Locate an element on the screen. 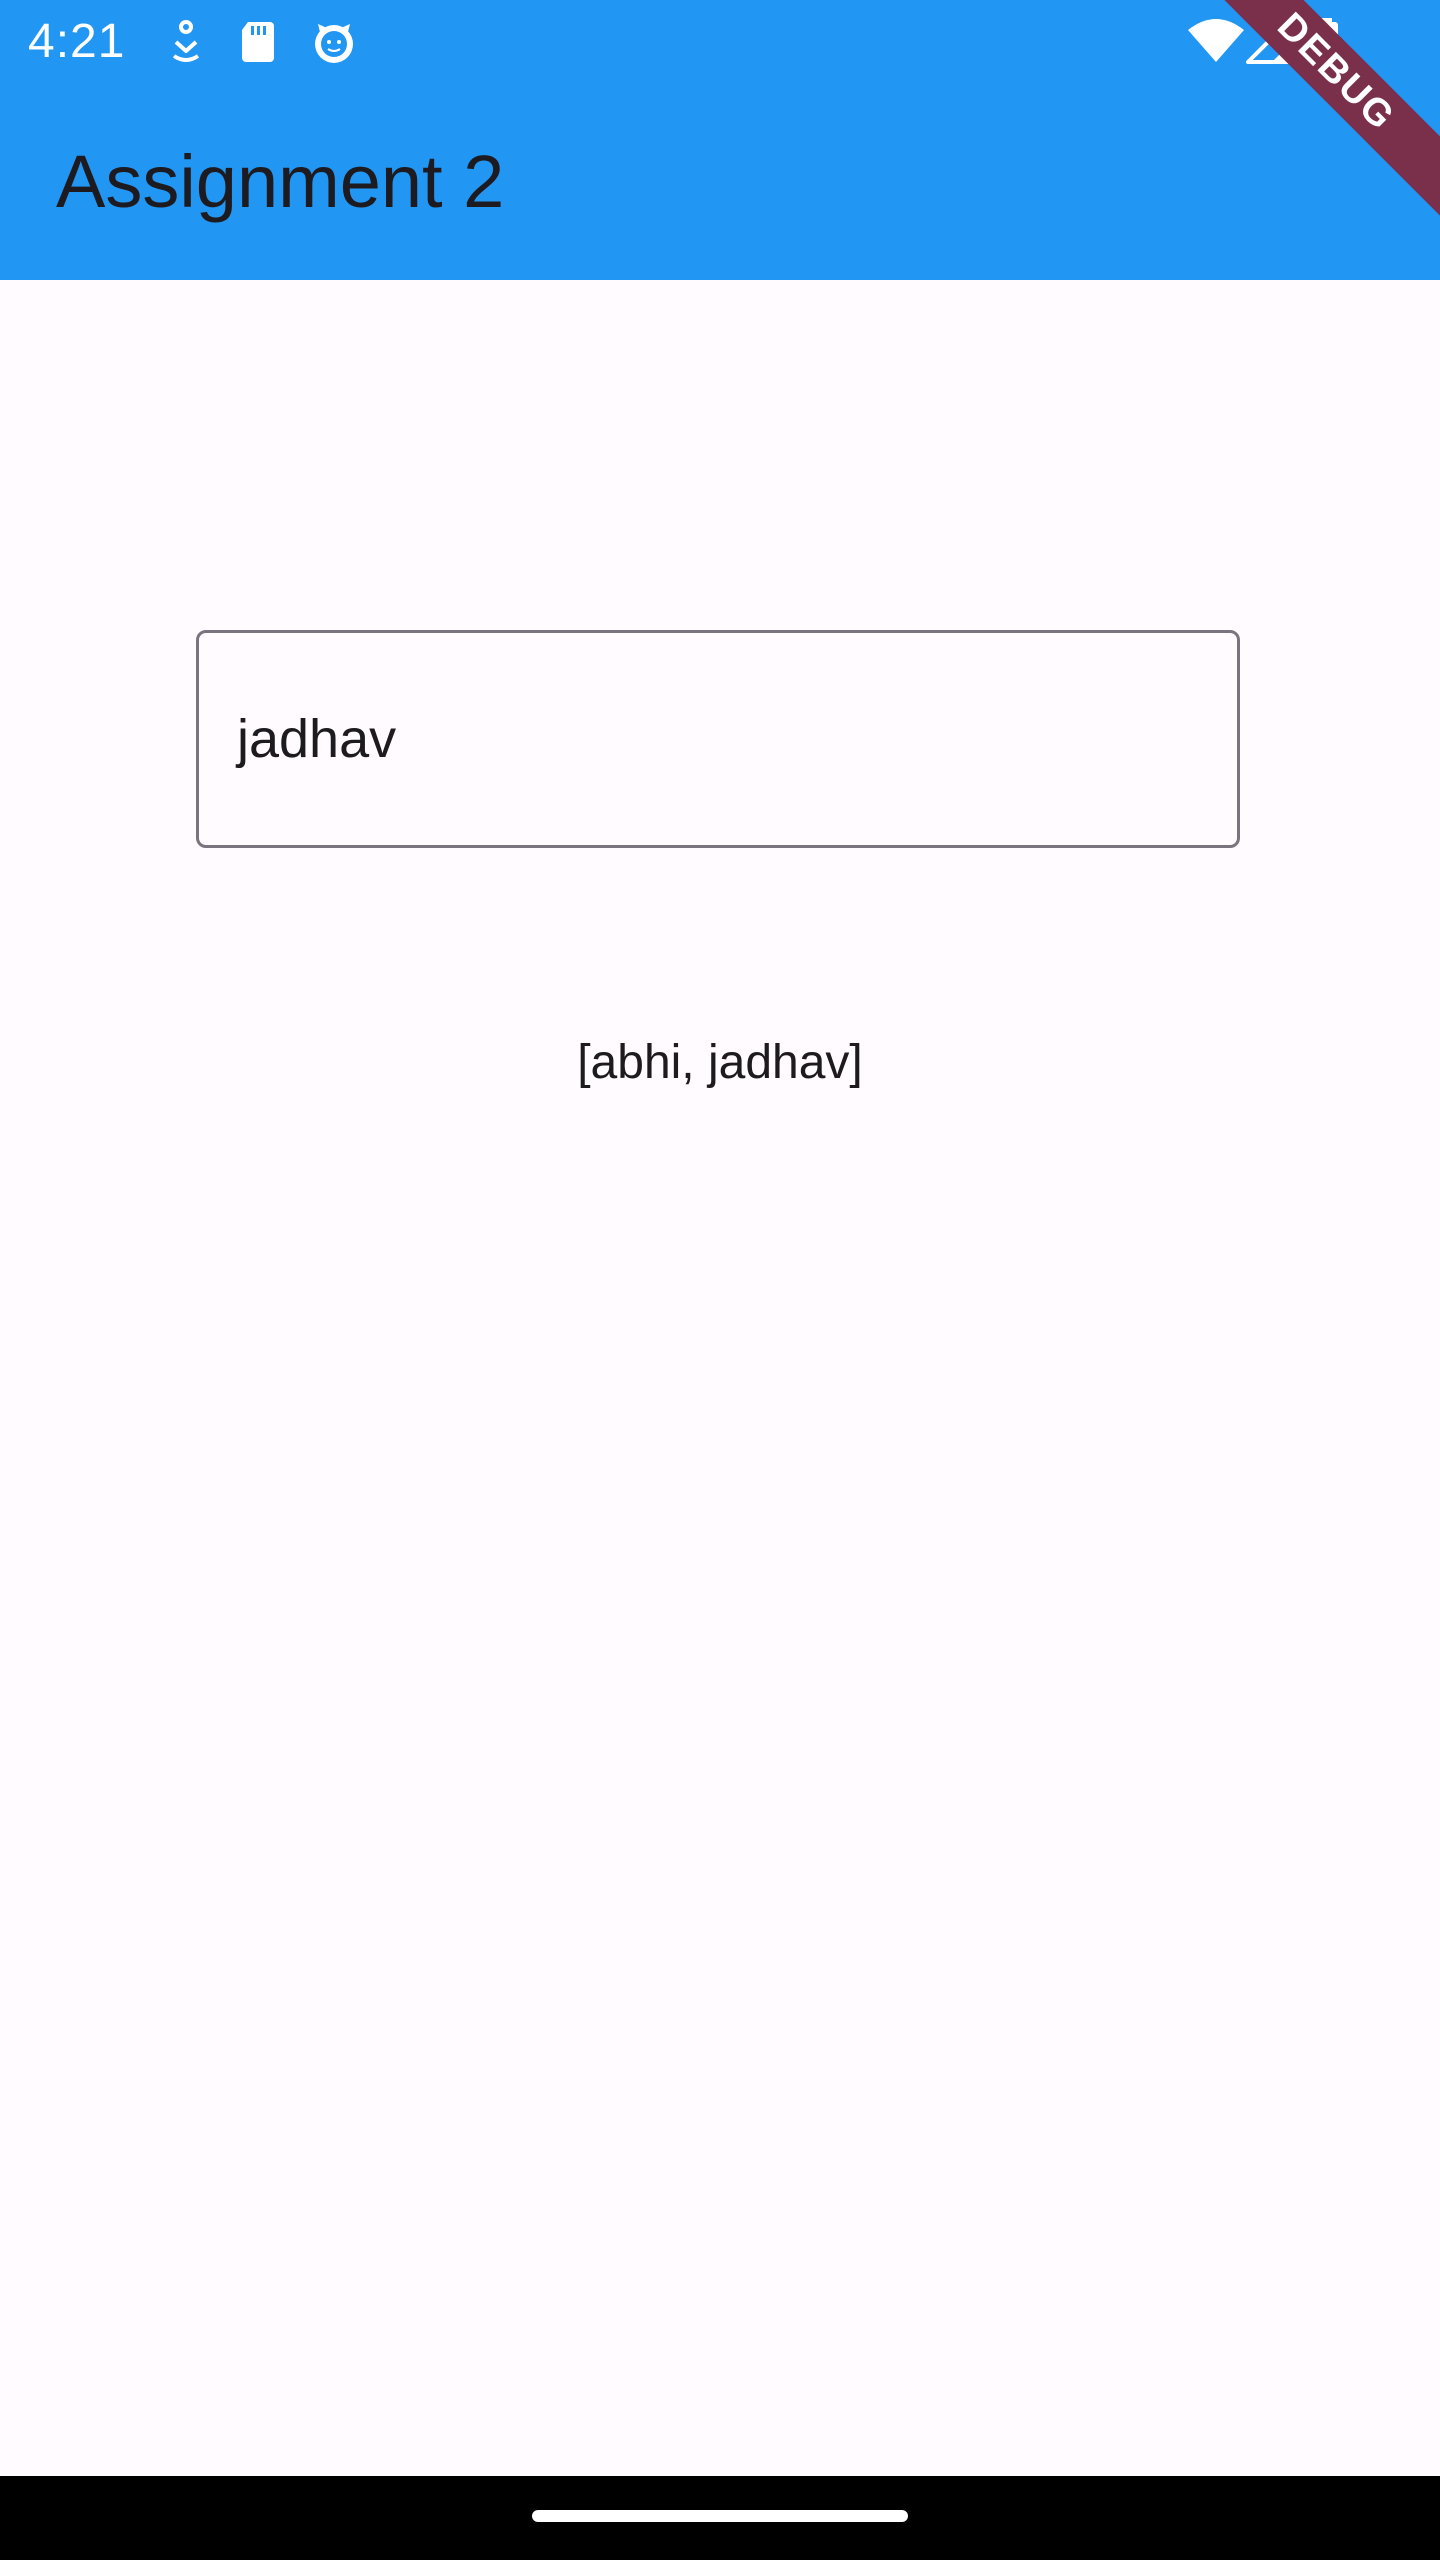 The width and height of the screenshot is (1440, 2560). wifi-icon is located at coordinates (1216, 42).